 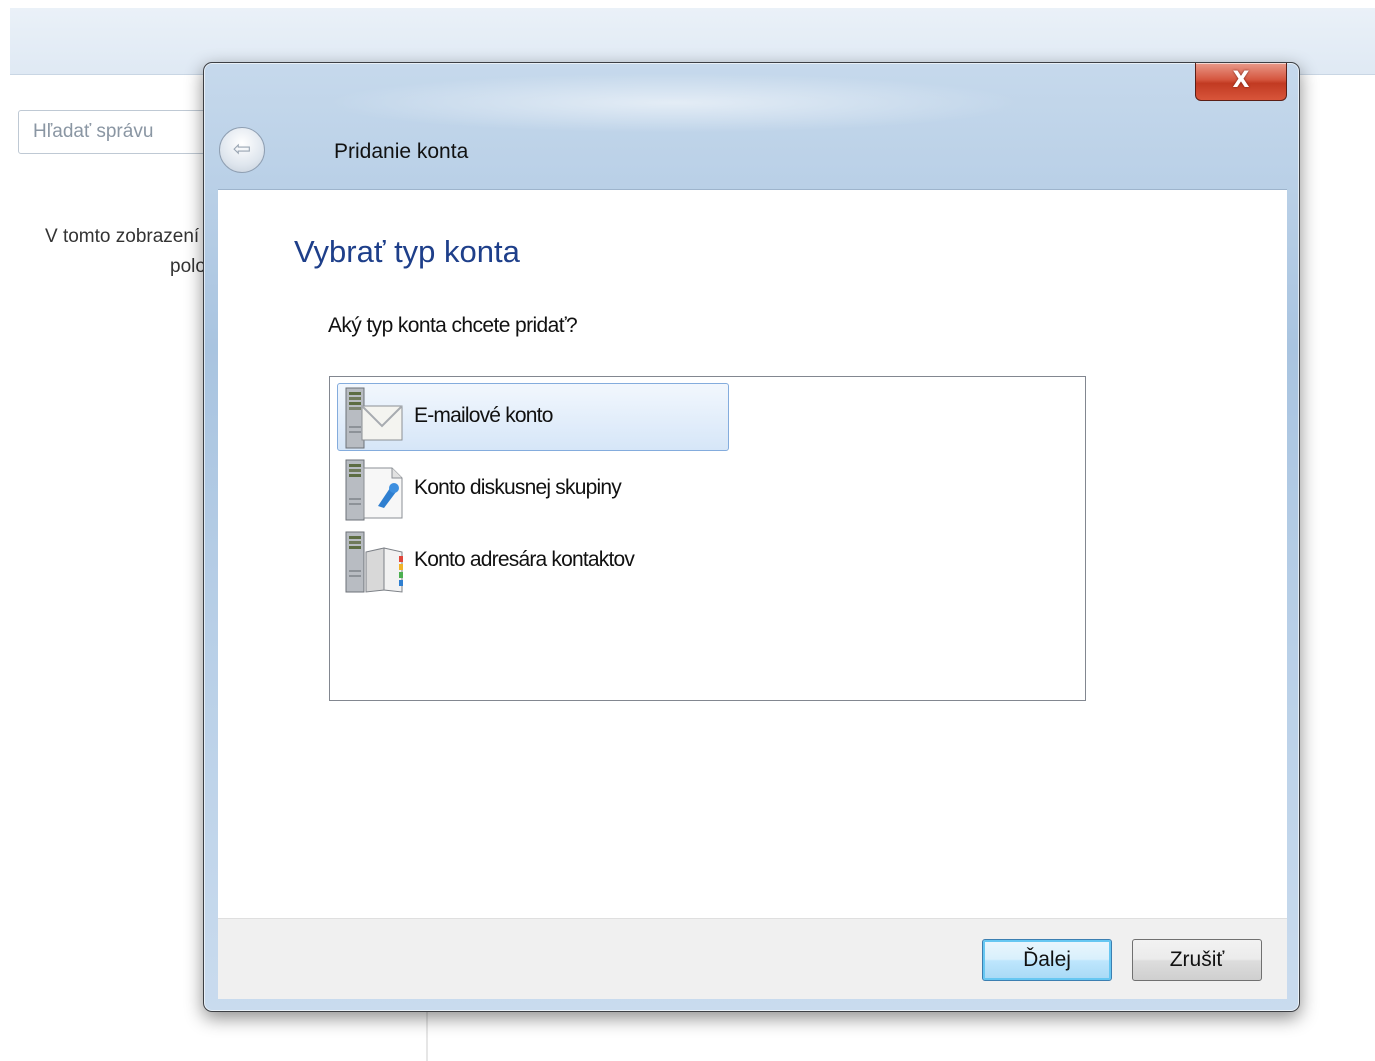 I want to click on email-server-icon, so click(x=374, y=418).